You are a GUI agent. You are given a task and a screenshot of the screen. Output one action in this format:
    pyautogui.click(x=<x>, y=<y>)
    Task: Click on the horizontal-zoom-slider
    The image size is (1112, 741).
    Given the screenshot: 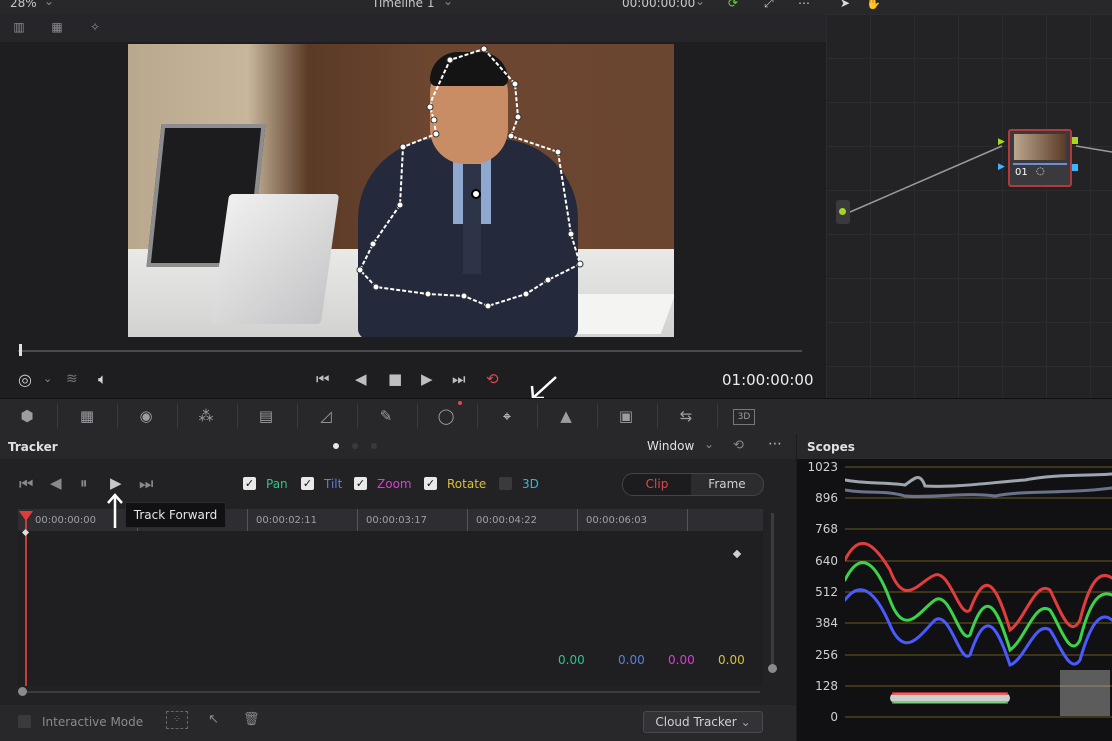 What is the action you would take?
    pyautogui.click(x=391, y=692)
    